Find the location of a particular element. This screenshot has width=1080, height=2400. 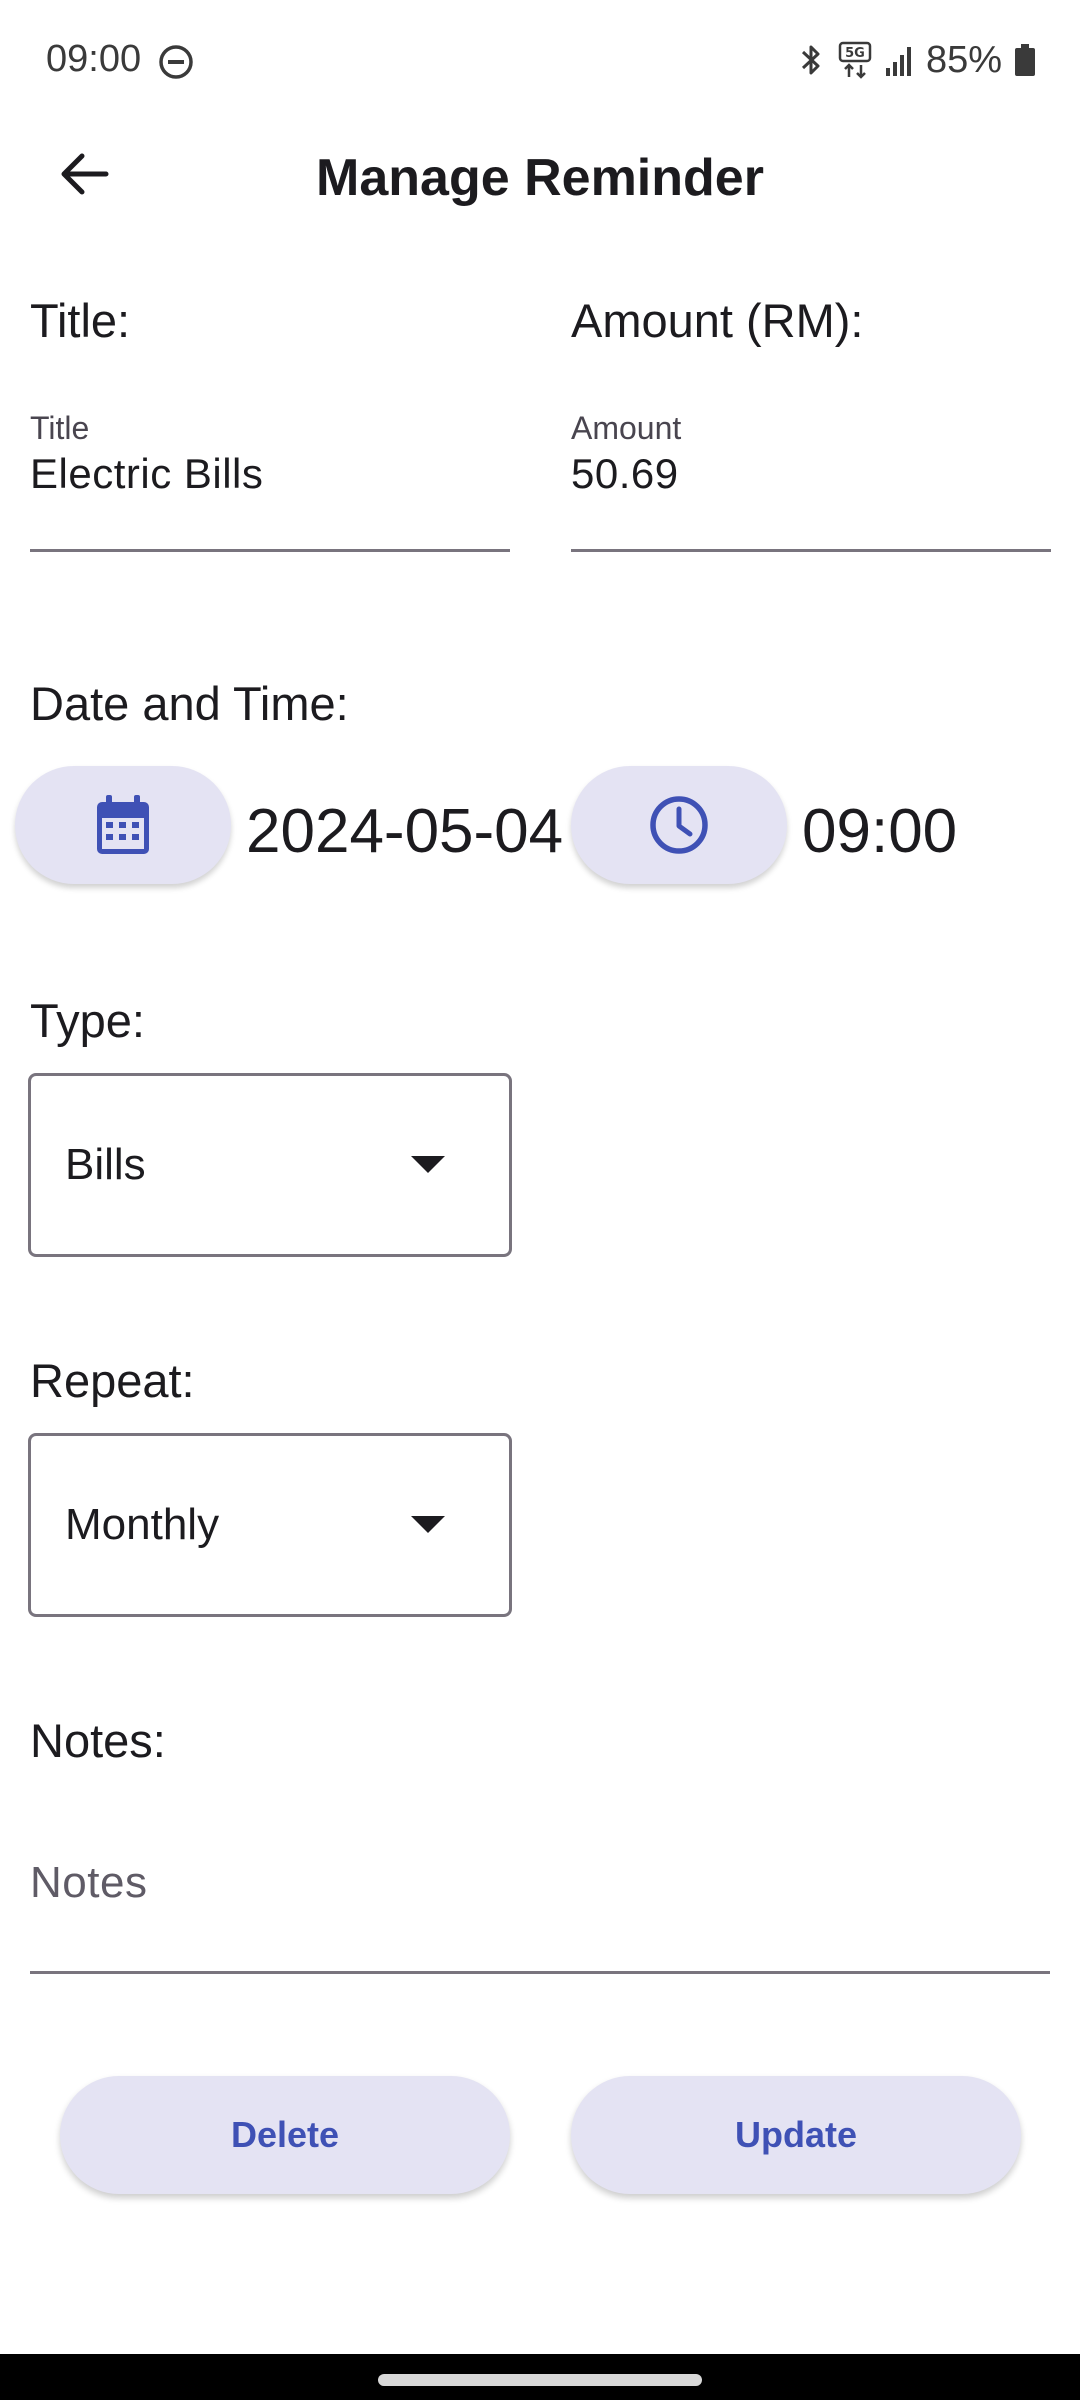

title-field-label: Title is located at coordinates (60, 428).